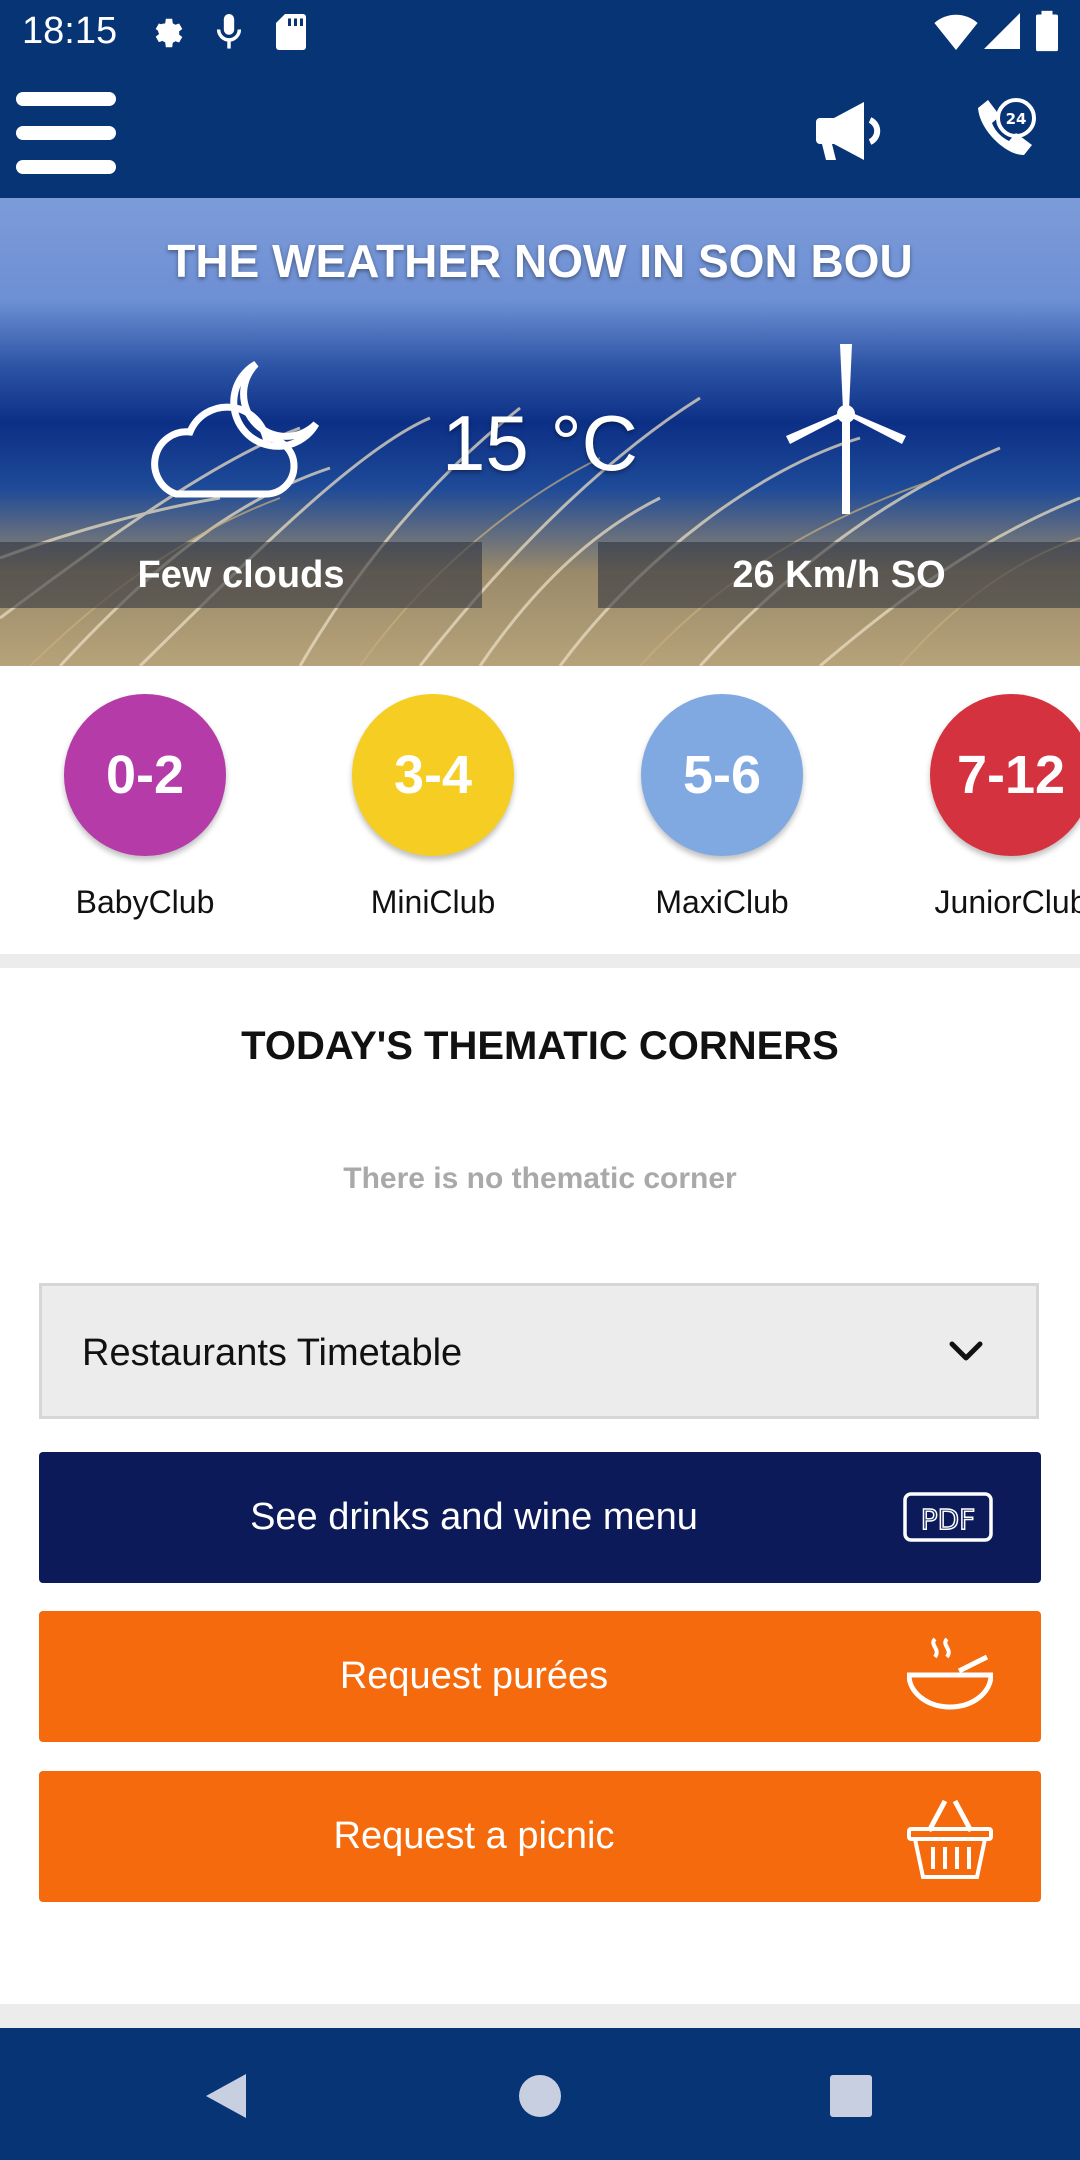 Image resolution: width=1080 pixels, height=2160 pixels. What do you see at coordinates (948, 1519) in the screenshot?
I see `svg-text: PDF` at bounding box center [948, 1519].